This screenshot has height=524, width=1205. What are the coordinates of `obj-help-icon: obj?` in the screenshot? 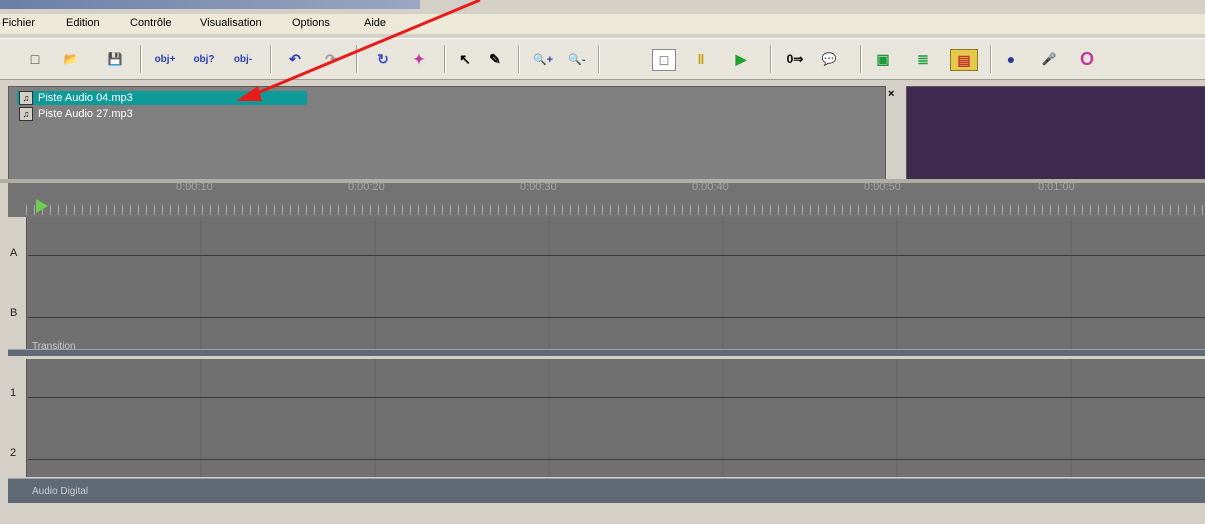 It's located at (204, 59).